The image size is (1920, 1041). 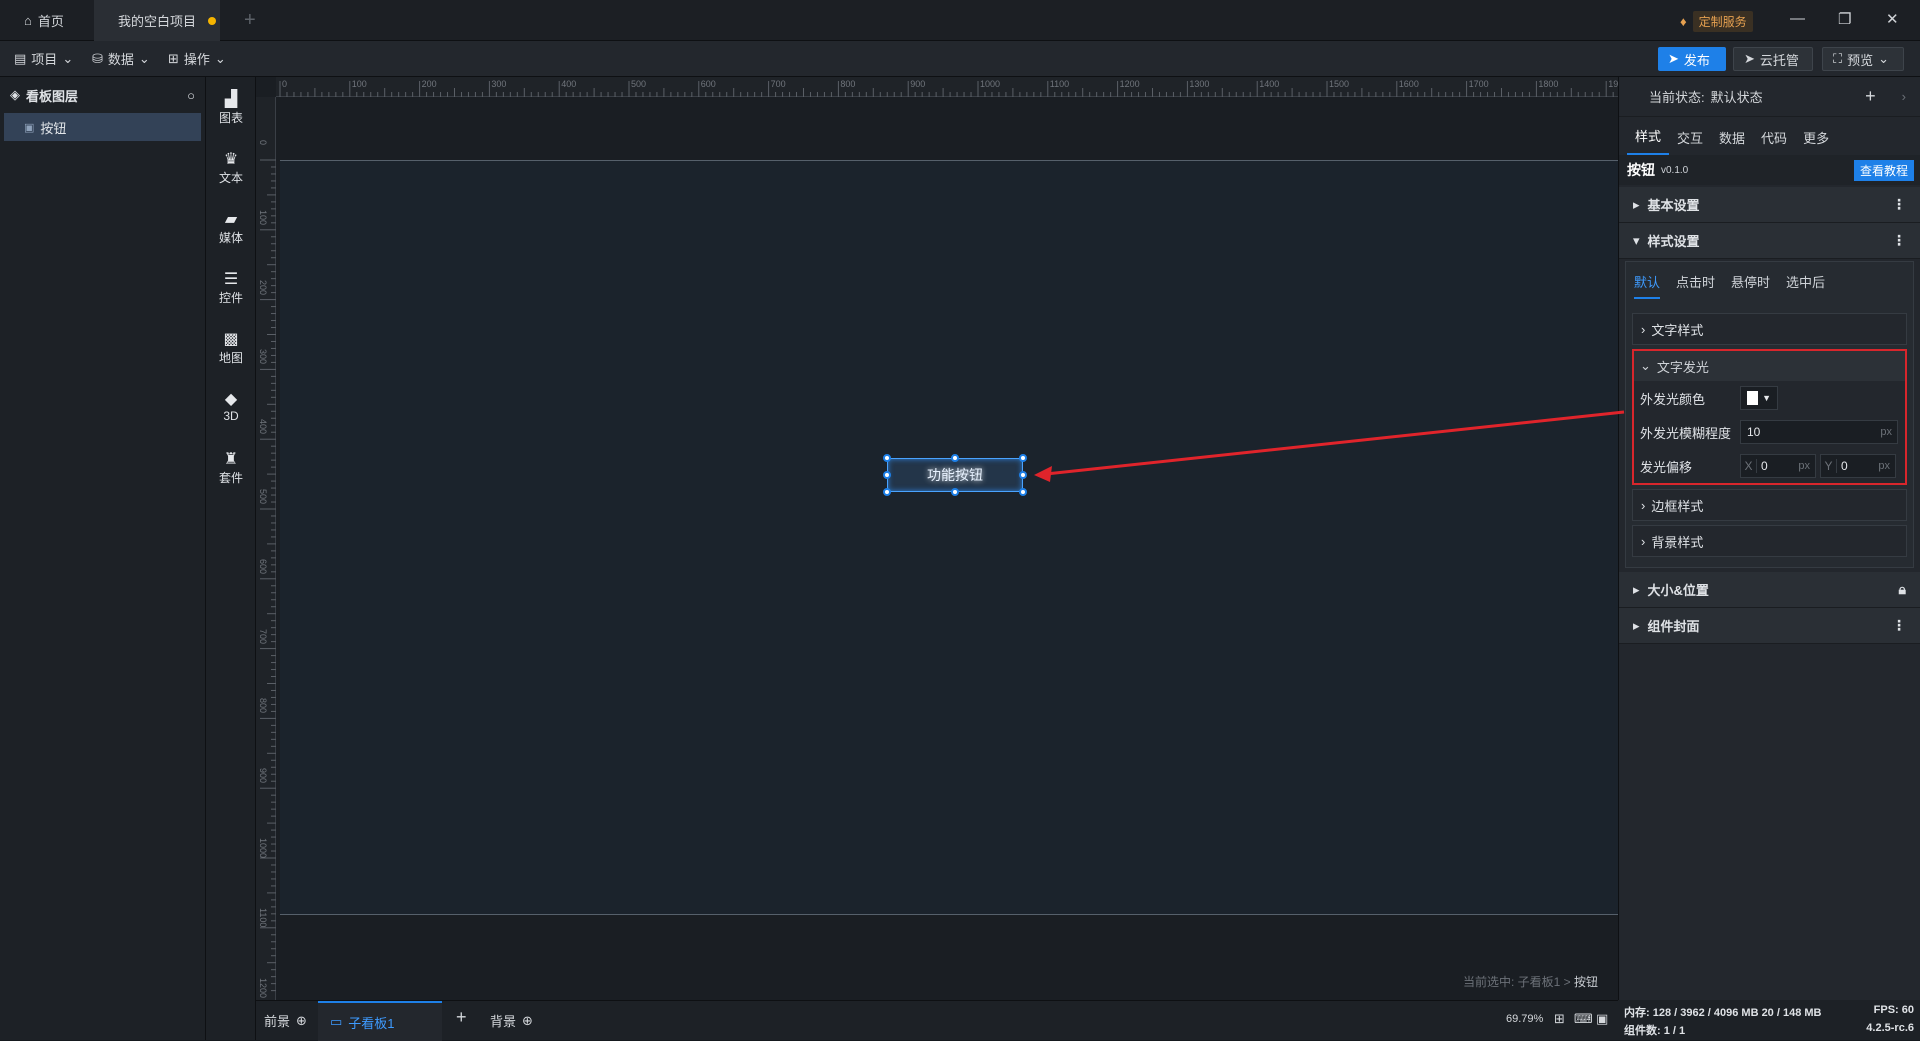 I want to click on keyboard-icon: ⌨, so click(x=1583, y=1019).